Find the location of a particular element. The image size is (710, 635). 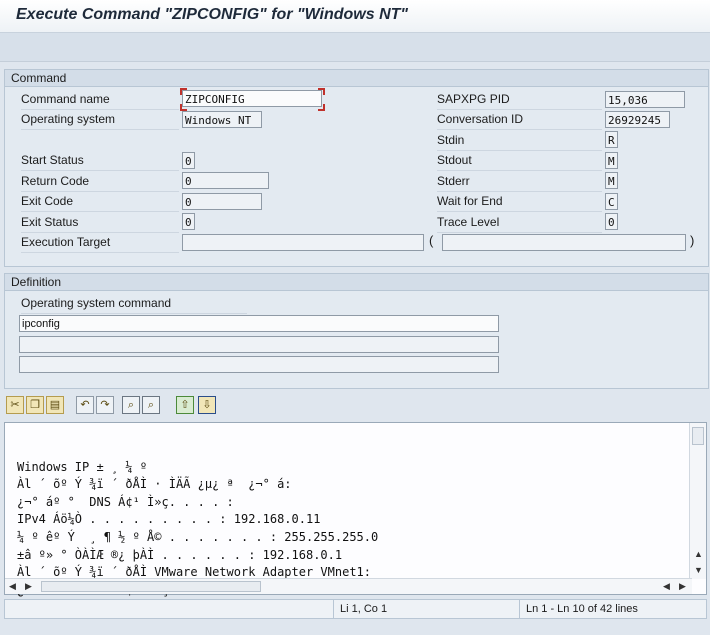

trace-level-label: Trace Level is located at coordinates (519, 223).